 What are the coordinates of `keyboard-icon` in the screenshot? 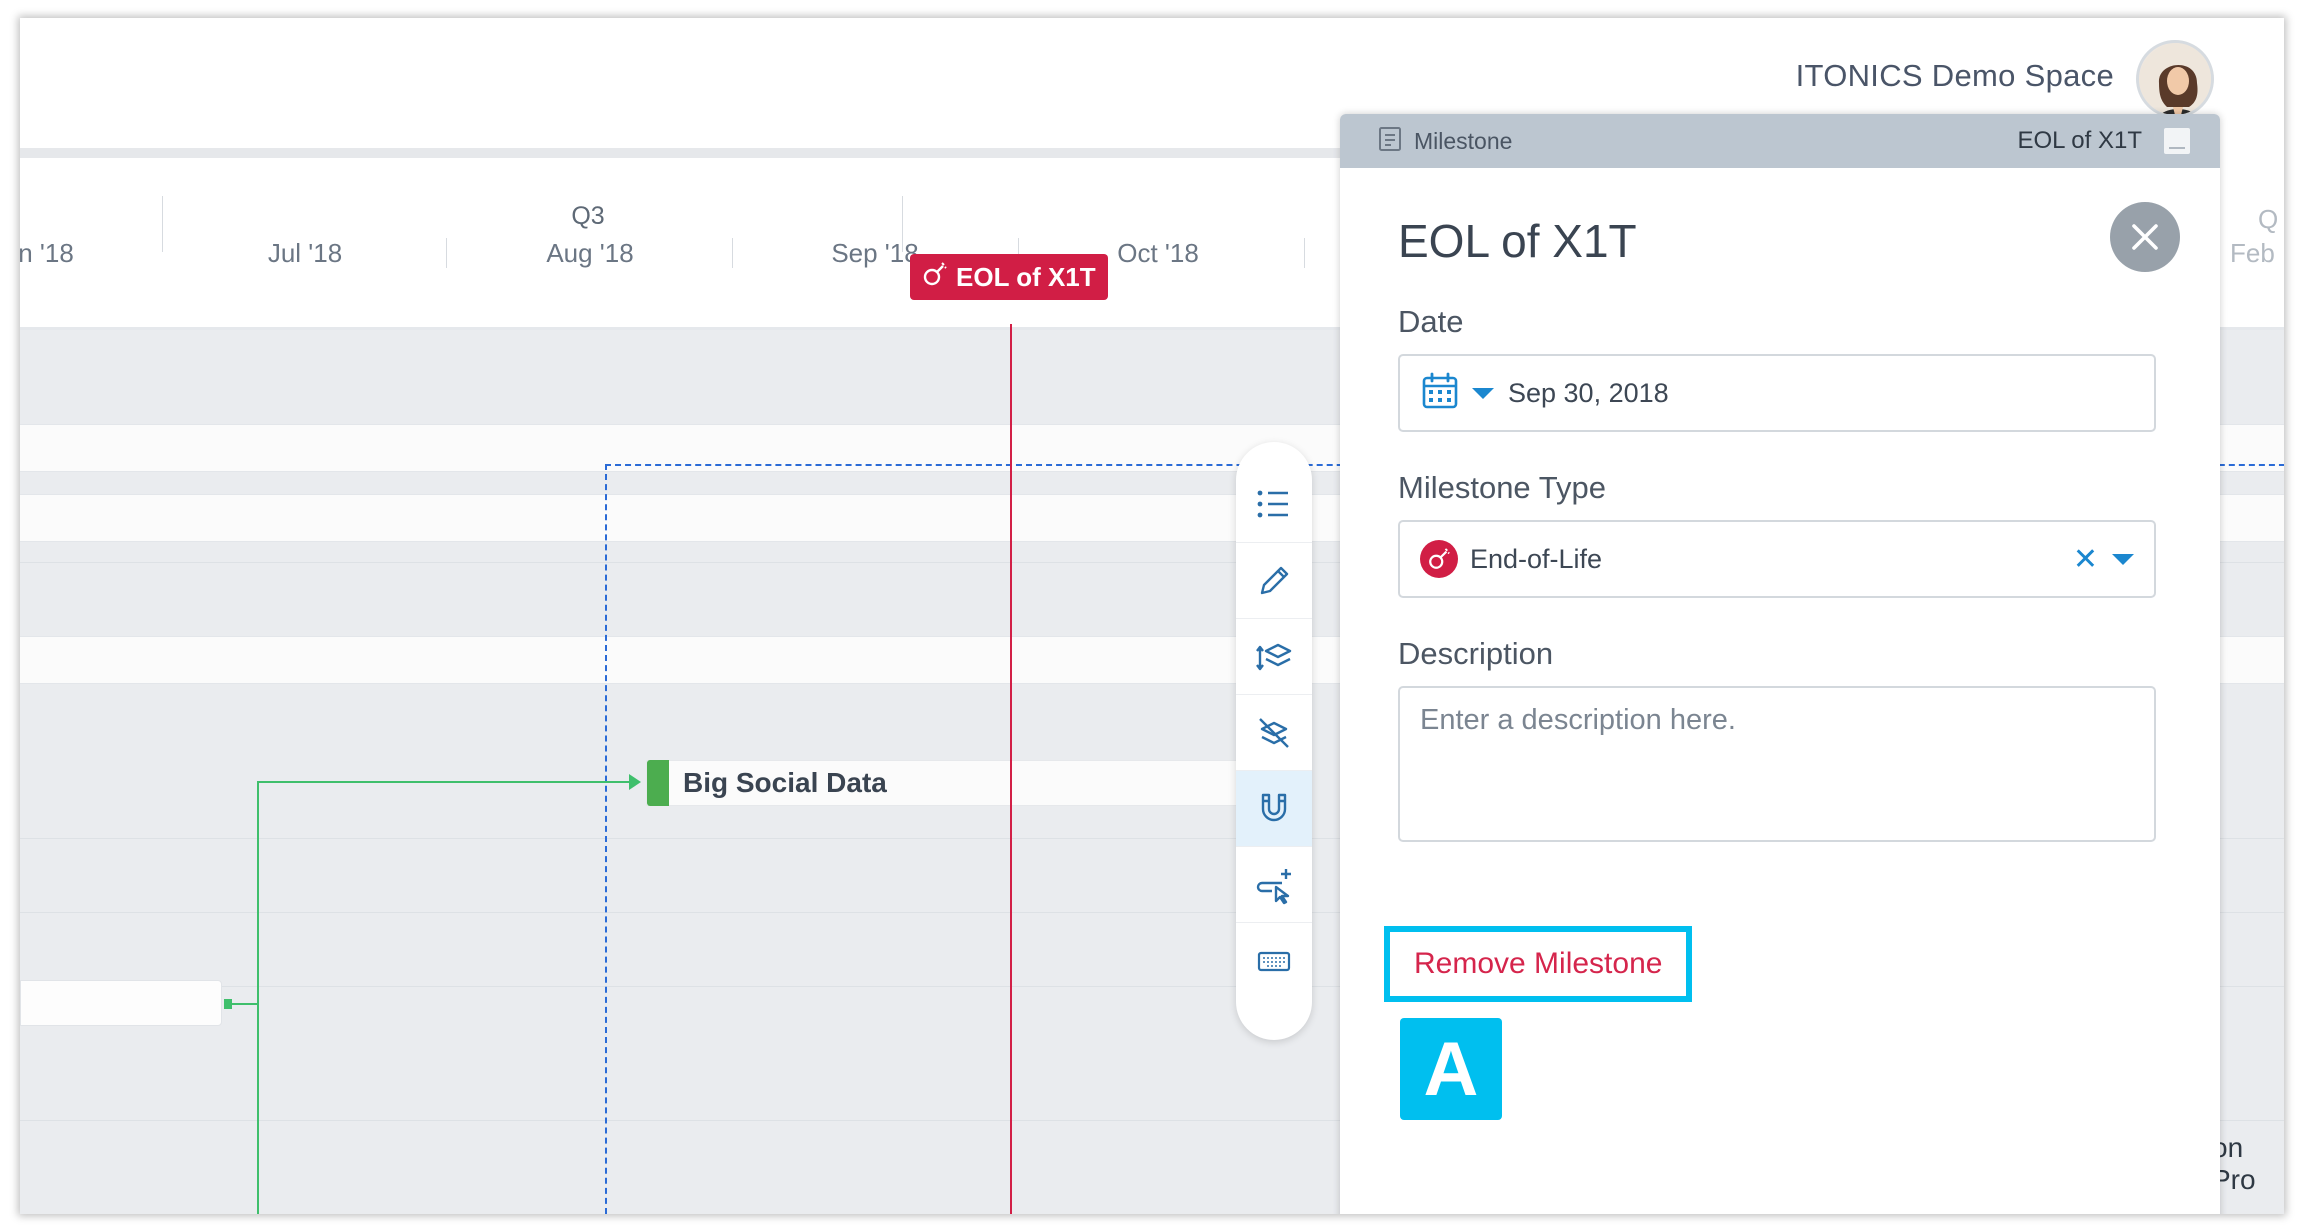 It's located at (1274, 961).